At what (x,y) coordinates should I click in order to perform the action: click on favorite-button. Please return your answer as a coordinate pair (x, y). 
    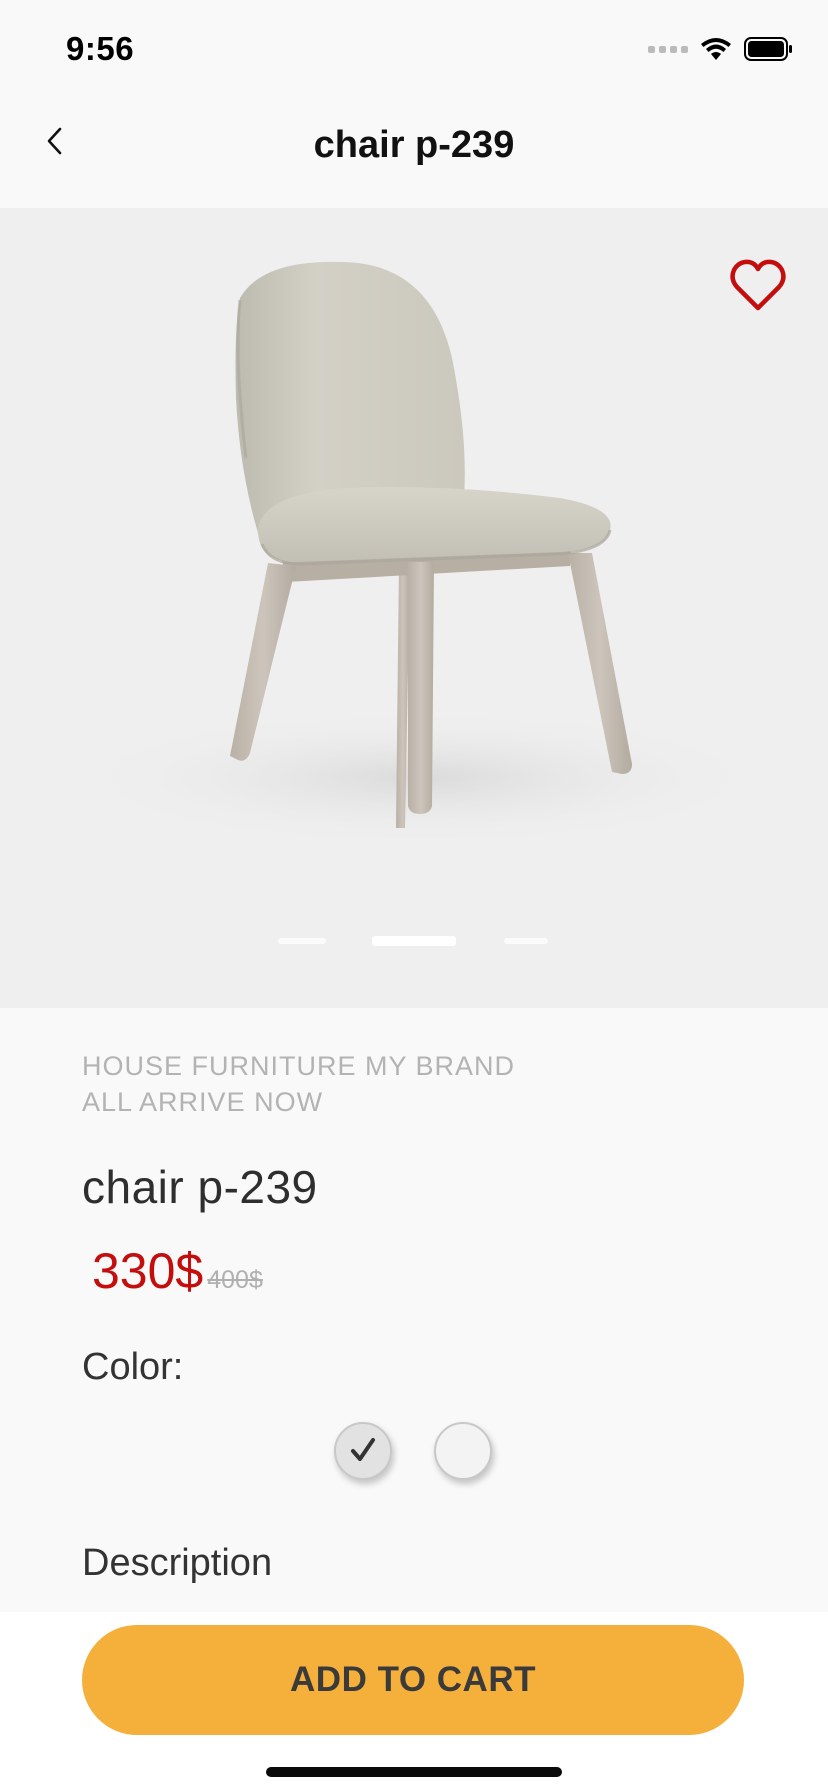
    Looking at the image, I should click on (758, 286).